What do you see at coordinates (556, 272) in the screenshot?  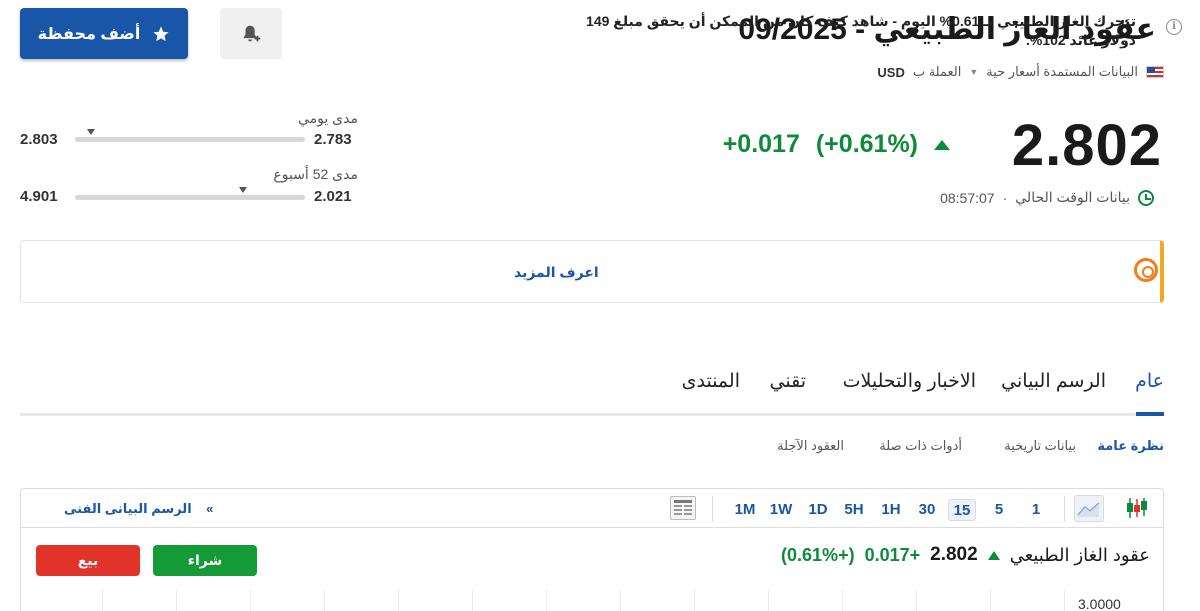 I see `learn-more-link: اعرف المزيد` at bounding box center [556, 272].